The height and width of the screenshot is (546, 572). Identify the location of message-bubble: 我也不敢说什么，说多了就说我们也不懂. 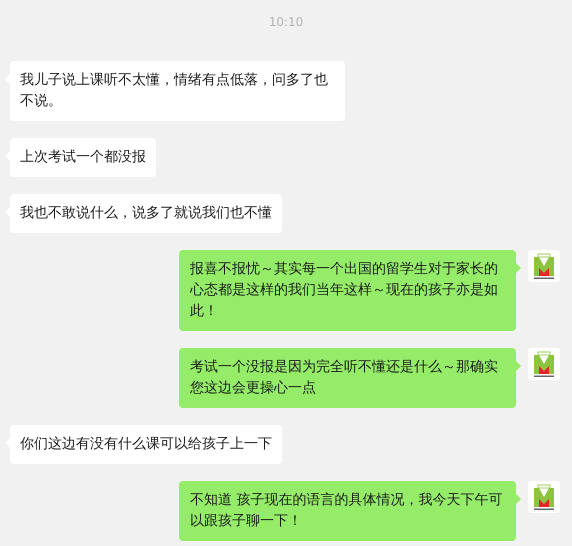
(146, 213).